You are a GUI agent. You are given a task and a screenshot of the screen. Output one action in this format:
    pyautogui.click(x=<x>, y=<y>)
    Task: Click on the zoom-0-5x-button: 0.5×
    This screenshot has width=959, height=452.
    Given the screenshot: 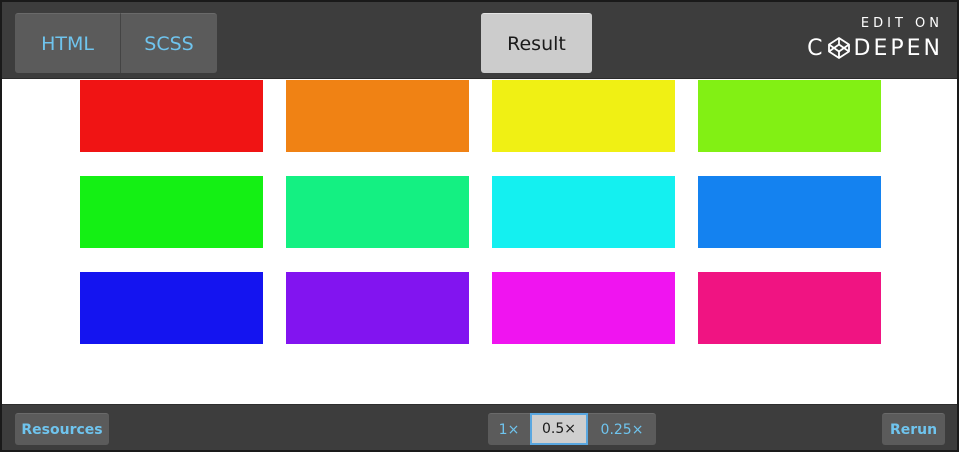 What is the action you would take?
    pyautogui.click(x=559, y=429)
    